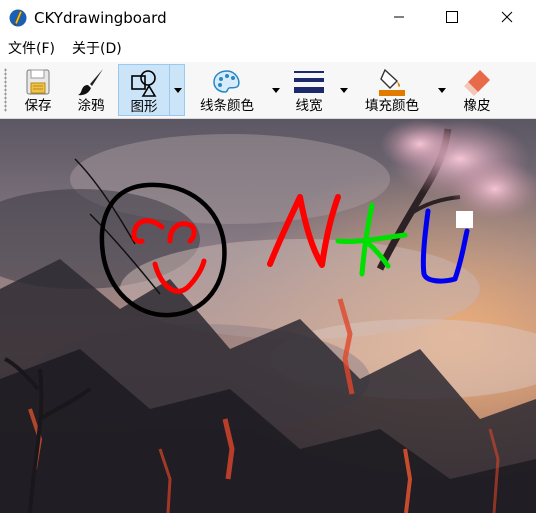 Image resolution: width=536 pixels, height=513 pixels. Describe the element at coordinates (100, 18) in the screenshot. I see `window-title: CKYdrawingboard` at that location.